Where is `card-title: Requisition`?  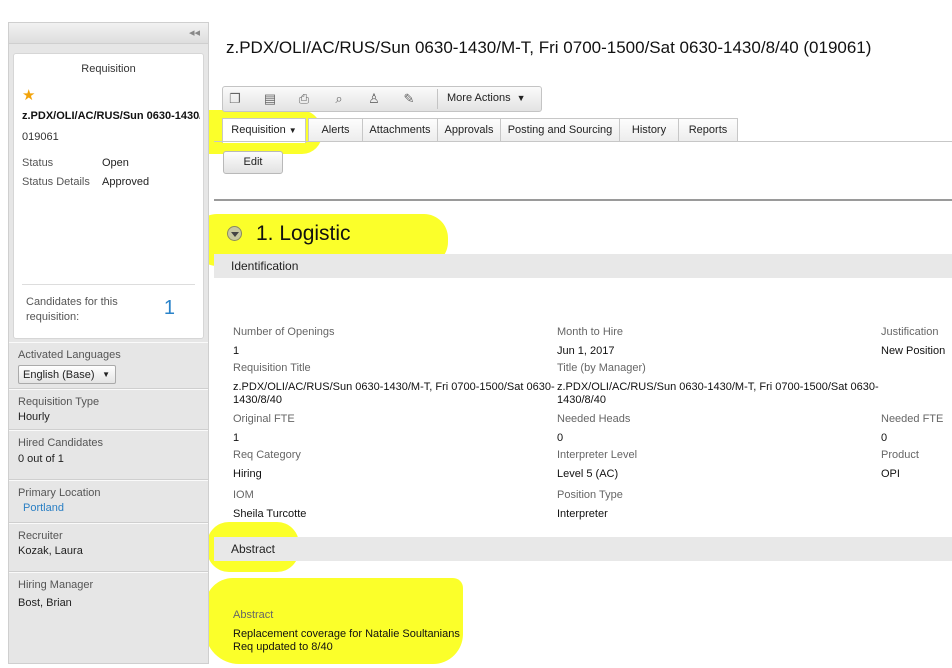 card-title: Requisition is located at coordinates (108, 69).